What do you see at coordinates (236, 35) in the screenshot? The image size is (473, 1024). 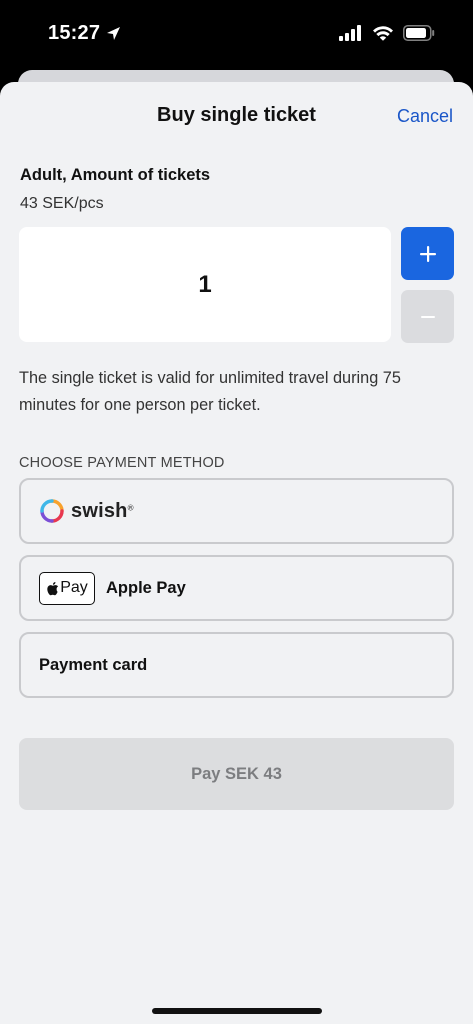 I see `status-bar: 15:27` at bounding box center [236, 35].